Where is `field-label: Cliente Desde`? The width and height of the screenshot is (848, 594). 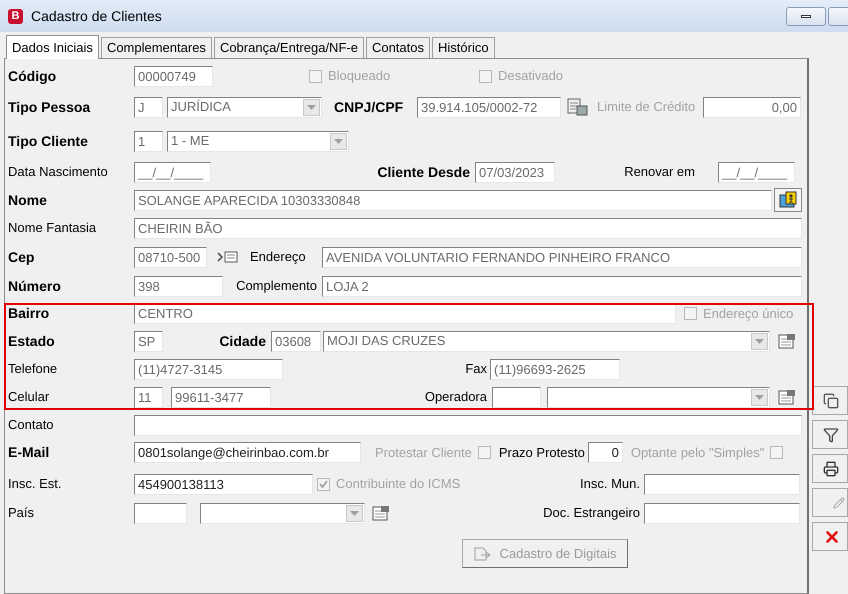 field-label: Cliente Desde is located at coordinates (423, 172).